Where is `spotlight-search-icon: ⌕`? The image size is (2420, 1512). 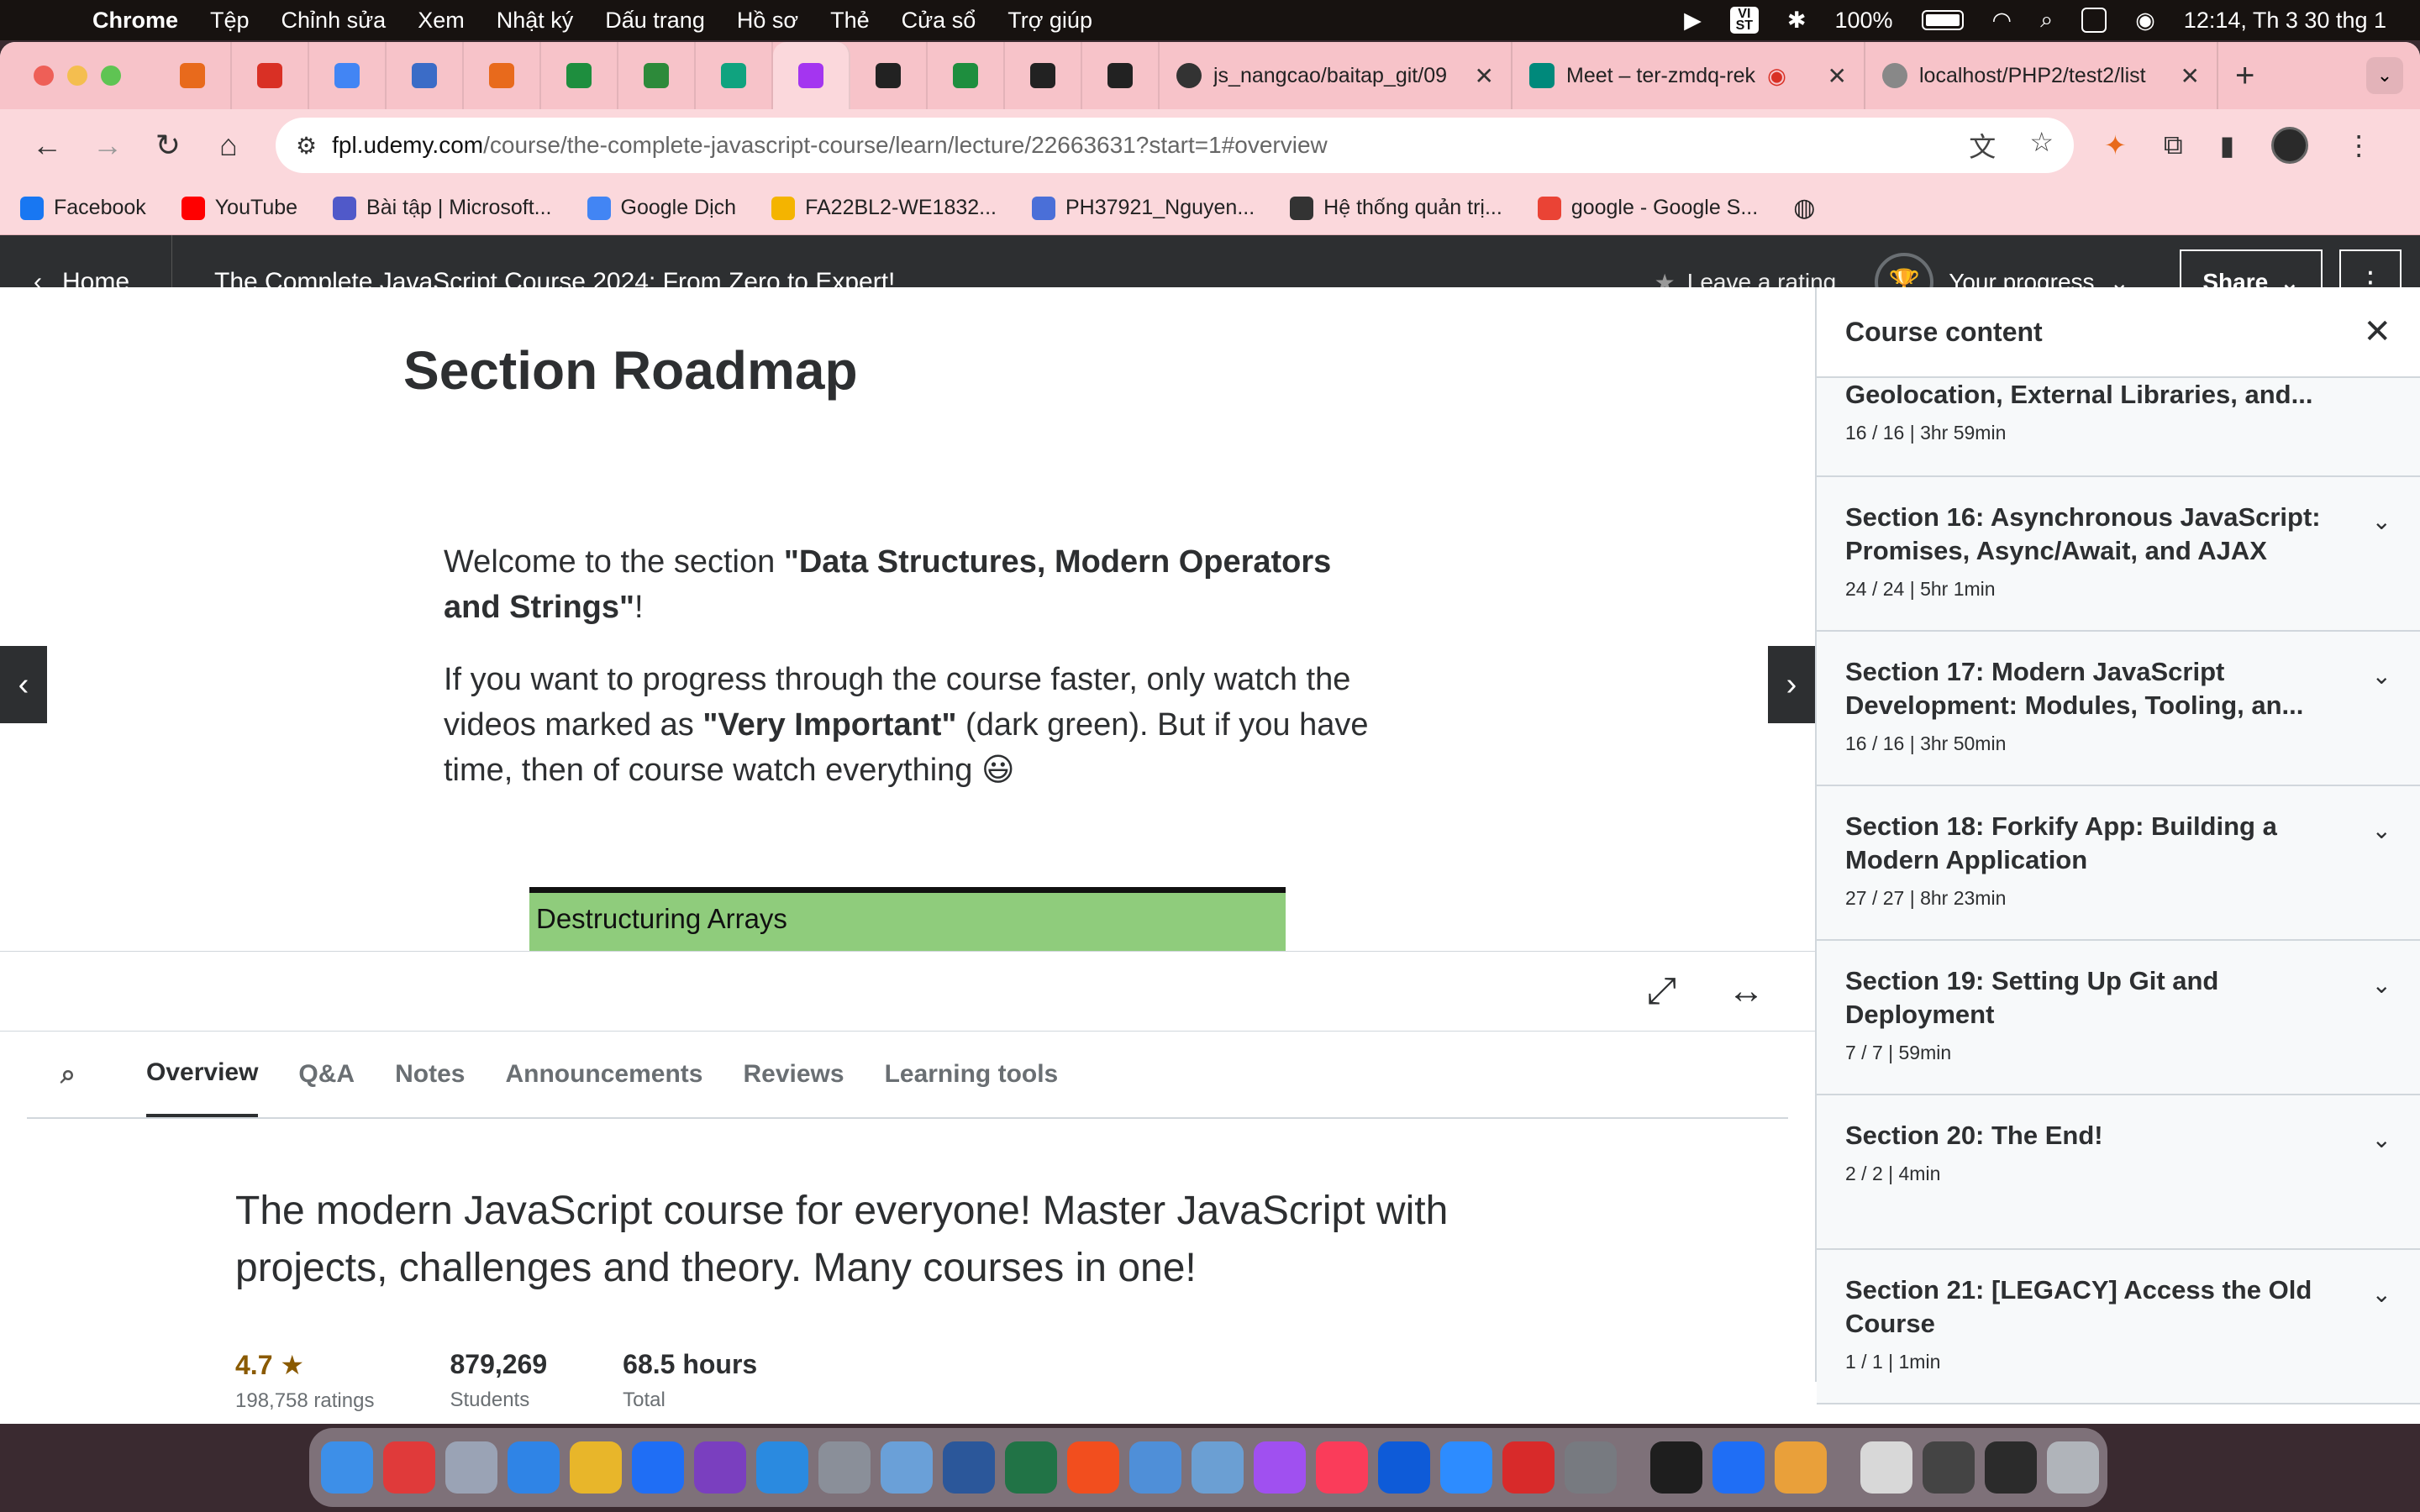 spotlight-search-icon: ⌕ is located at coordinates (2046, 20).